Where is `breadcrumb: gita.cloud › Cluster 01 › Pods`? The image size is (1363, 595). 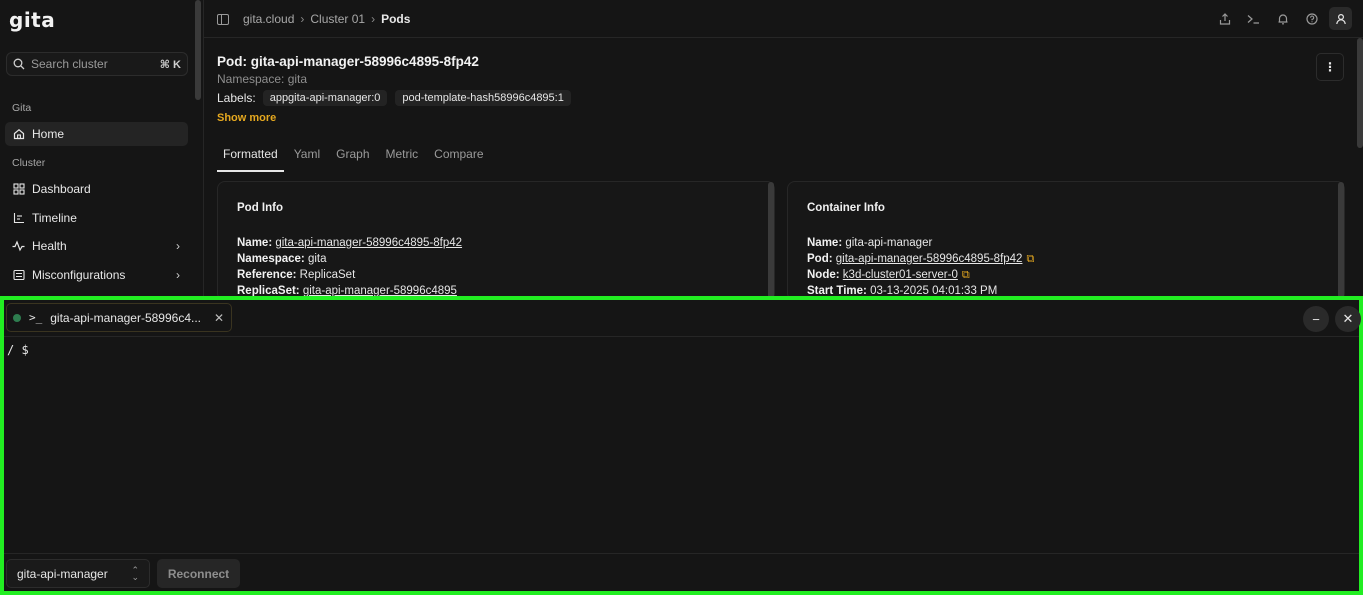 breadcrumb: gita.cloud › Cluster 01 › Pods is located at coordinates (313, 19).